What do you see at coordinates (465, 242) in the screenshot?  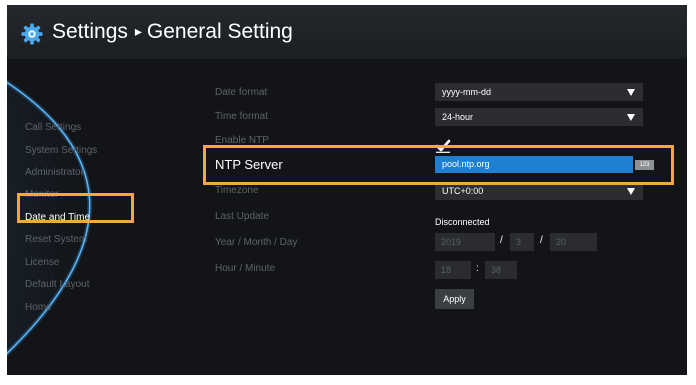 I see `year-field: 2019` at bounding box center [465, 242].